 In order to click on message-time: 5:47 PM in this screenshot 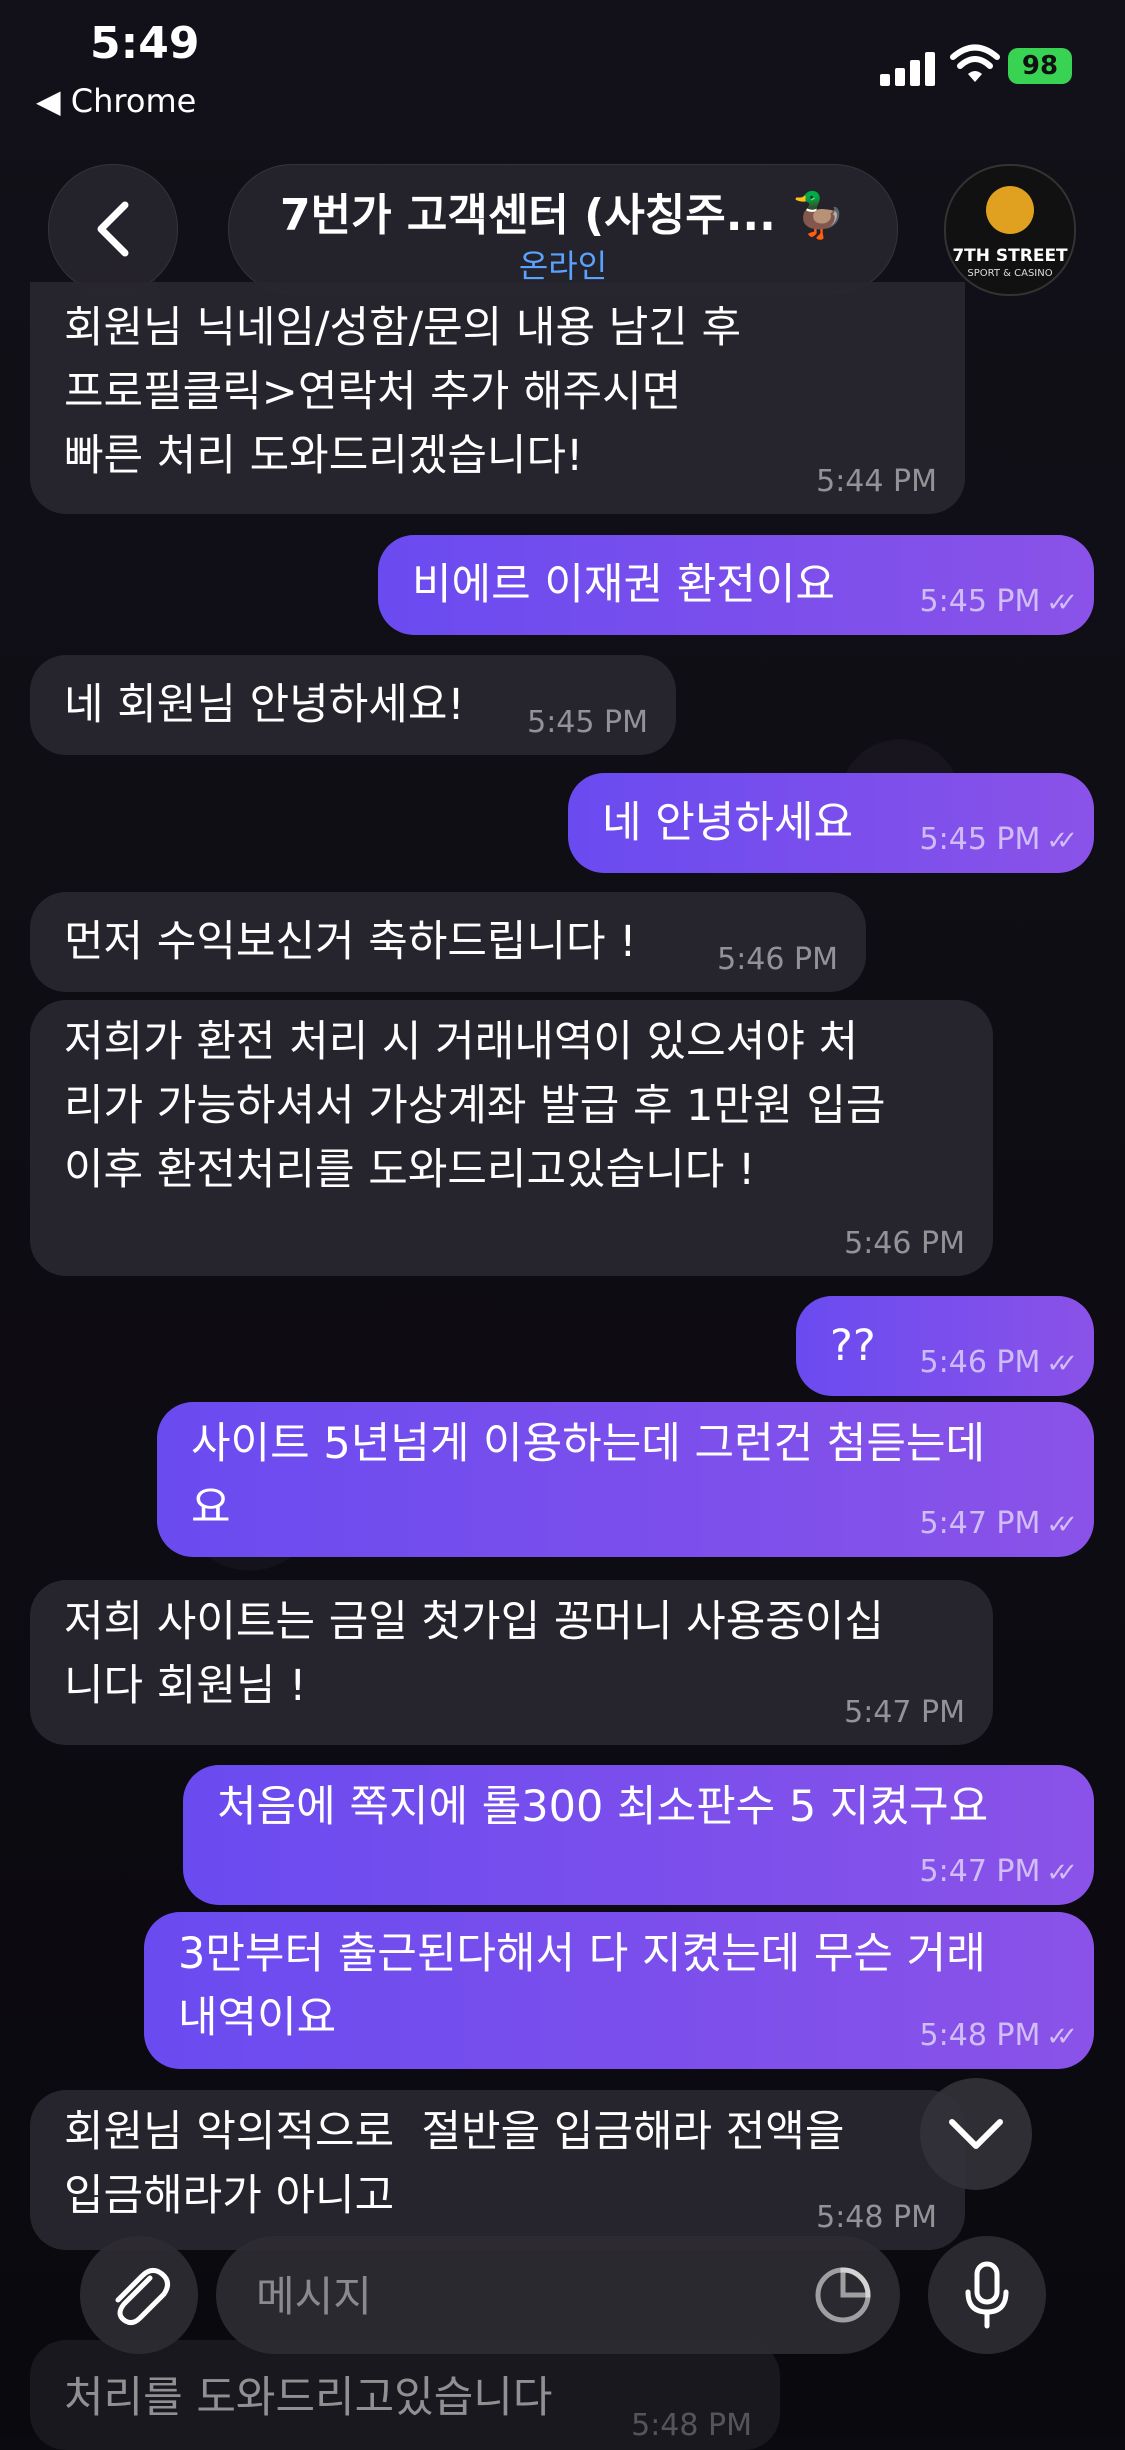, I will do `click(904, 1712)`.